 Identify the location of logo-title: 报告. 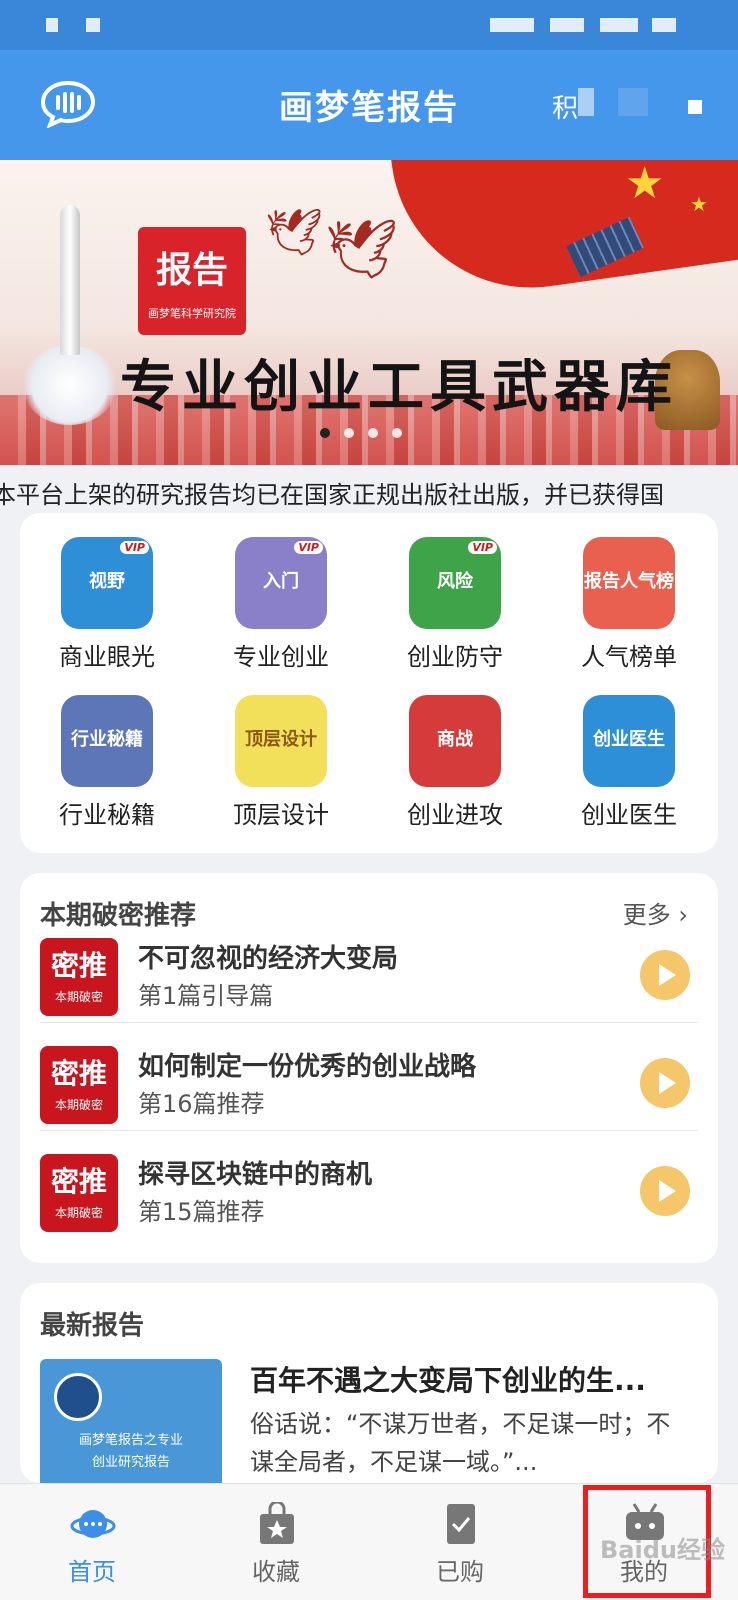
(191, 270).